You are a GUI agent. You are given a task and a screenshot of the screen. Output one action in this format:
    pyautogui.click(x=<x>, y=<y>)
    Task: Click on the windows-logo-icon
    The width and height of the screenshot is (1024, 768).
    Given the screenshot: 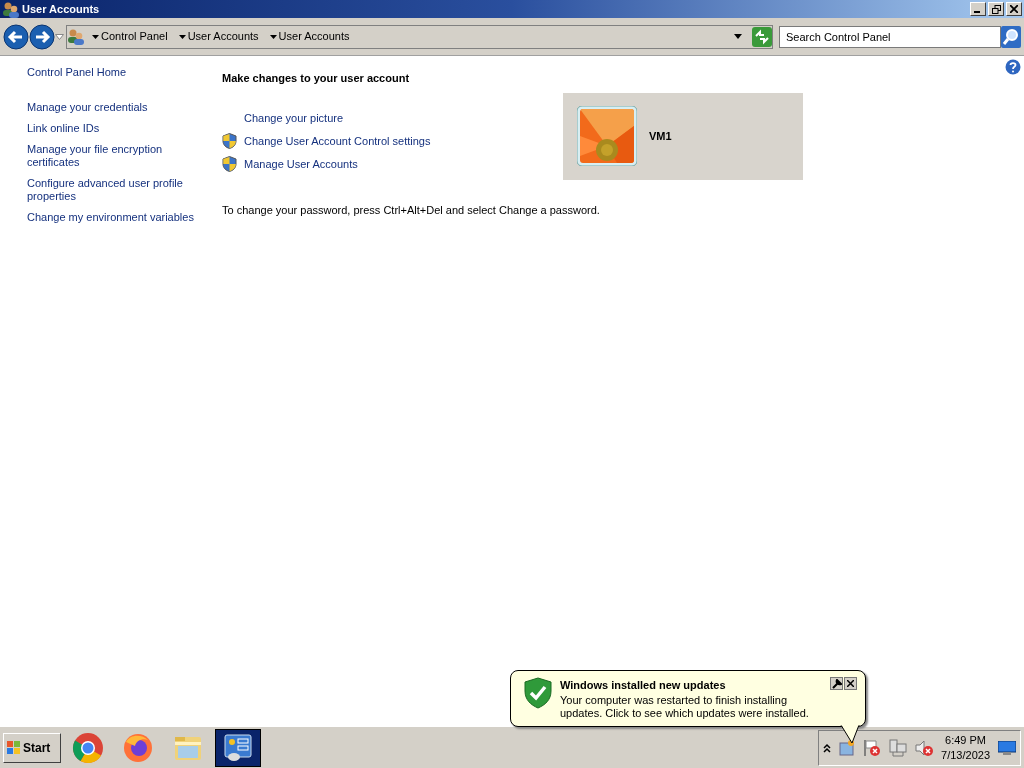 What is the action you would take?
    pyautogui.click(x=14, y=747)
    